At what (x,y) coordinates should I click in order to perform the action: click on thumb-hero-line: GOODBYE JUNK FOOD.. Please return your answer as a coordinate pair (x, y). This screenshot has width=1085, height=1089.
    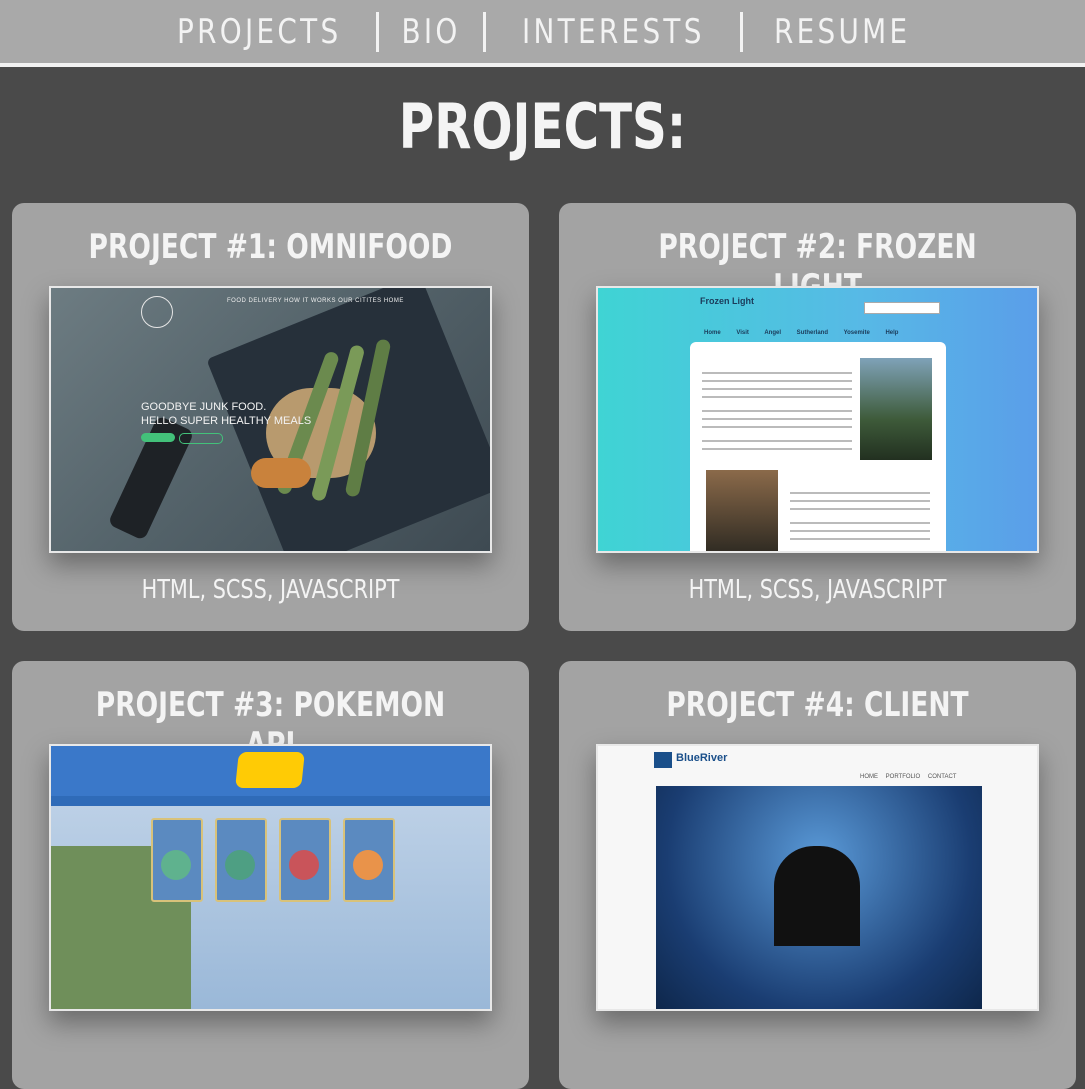
    Looking at the image, I should click on (204, 407).